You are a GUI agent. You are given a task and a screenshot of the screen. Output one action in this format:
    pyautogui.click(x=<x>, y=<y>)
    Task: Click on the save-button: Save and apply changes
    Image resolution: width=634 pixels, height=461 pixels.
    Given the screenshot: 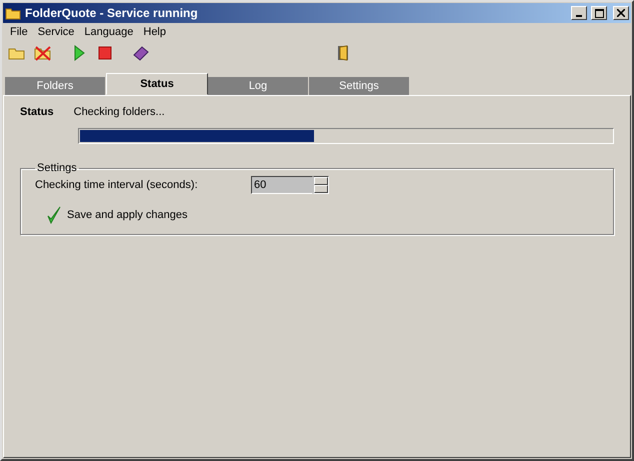 What is the action you would take?
    pyautogui.click(x=117, y=215)
    